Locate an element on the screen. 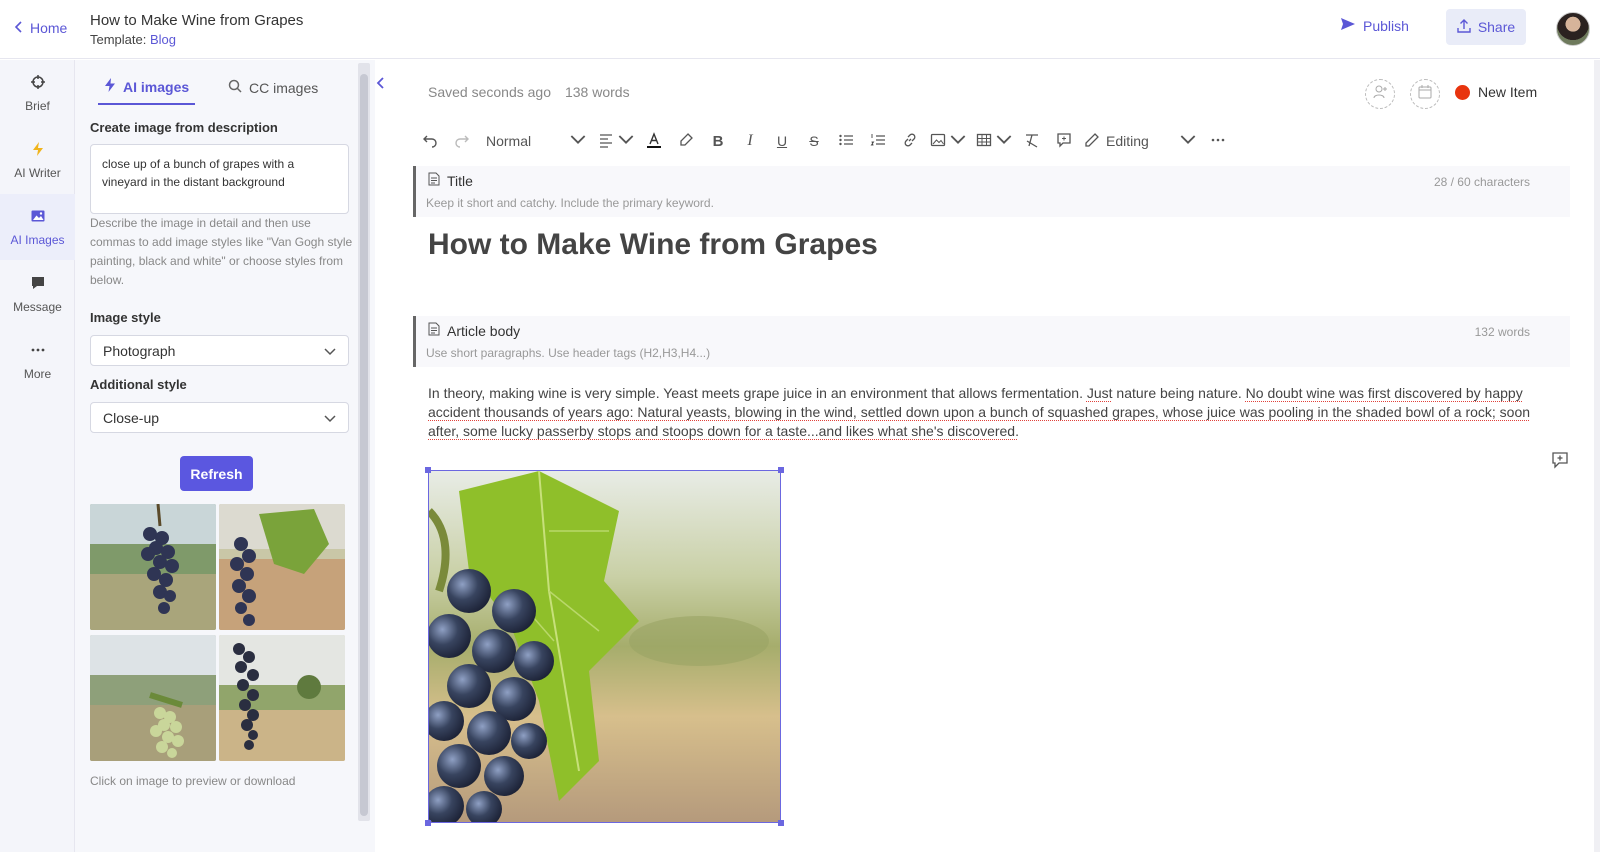 The image size is (1600, 852). redo-button is located at coordinates (462, 141).